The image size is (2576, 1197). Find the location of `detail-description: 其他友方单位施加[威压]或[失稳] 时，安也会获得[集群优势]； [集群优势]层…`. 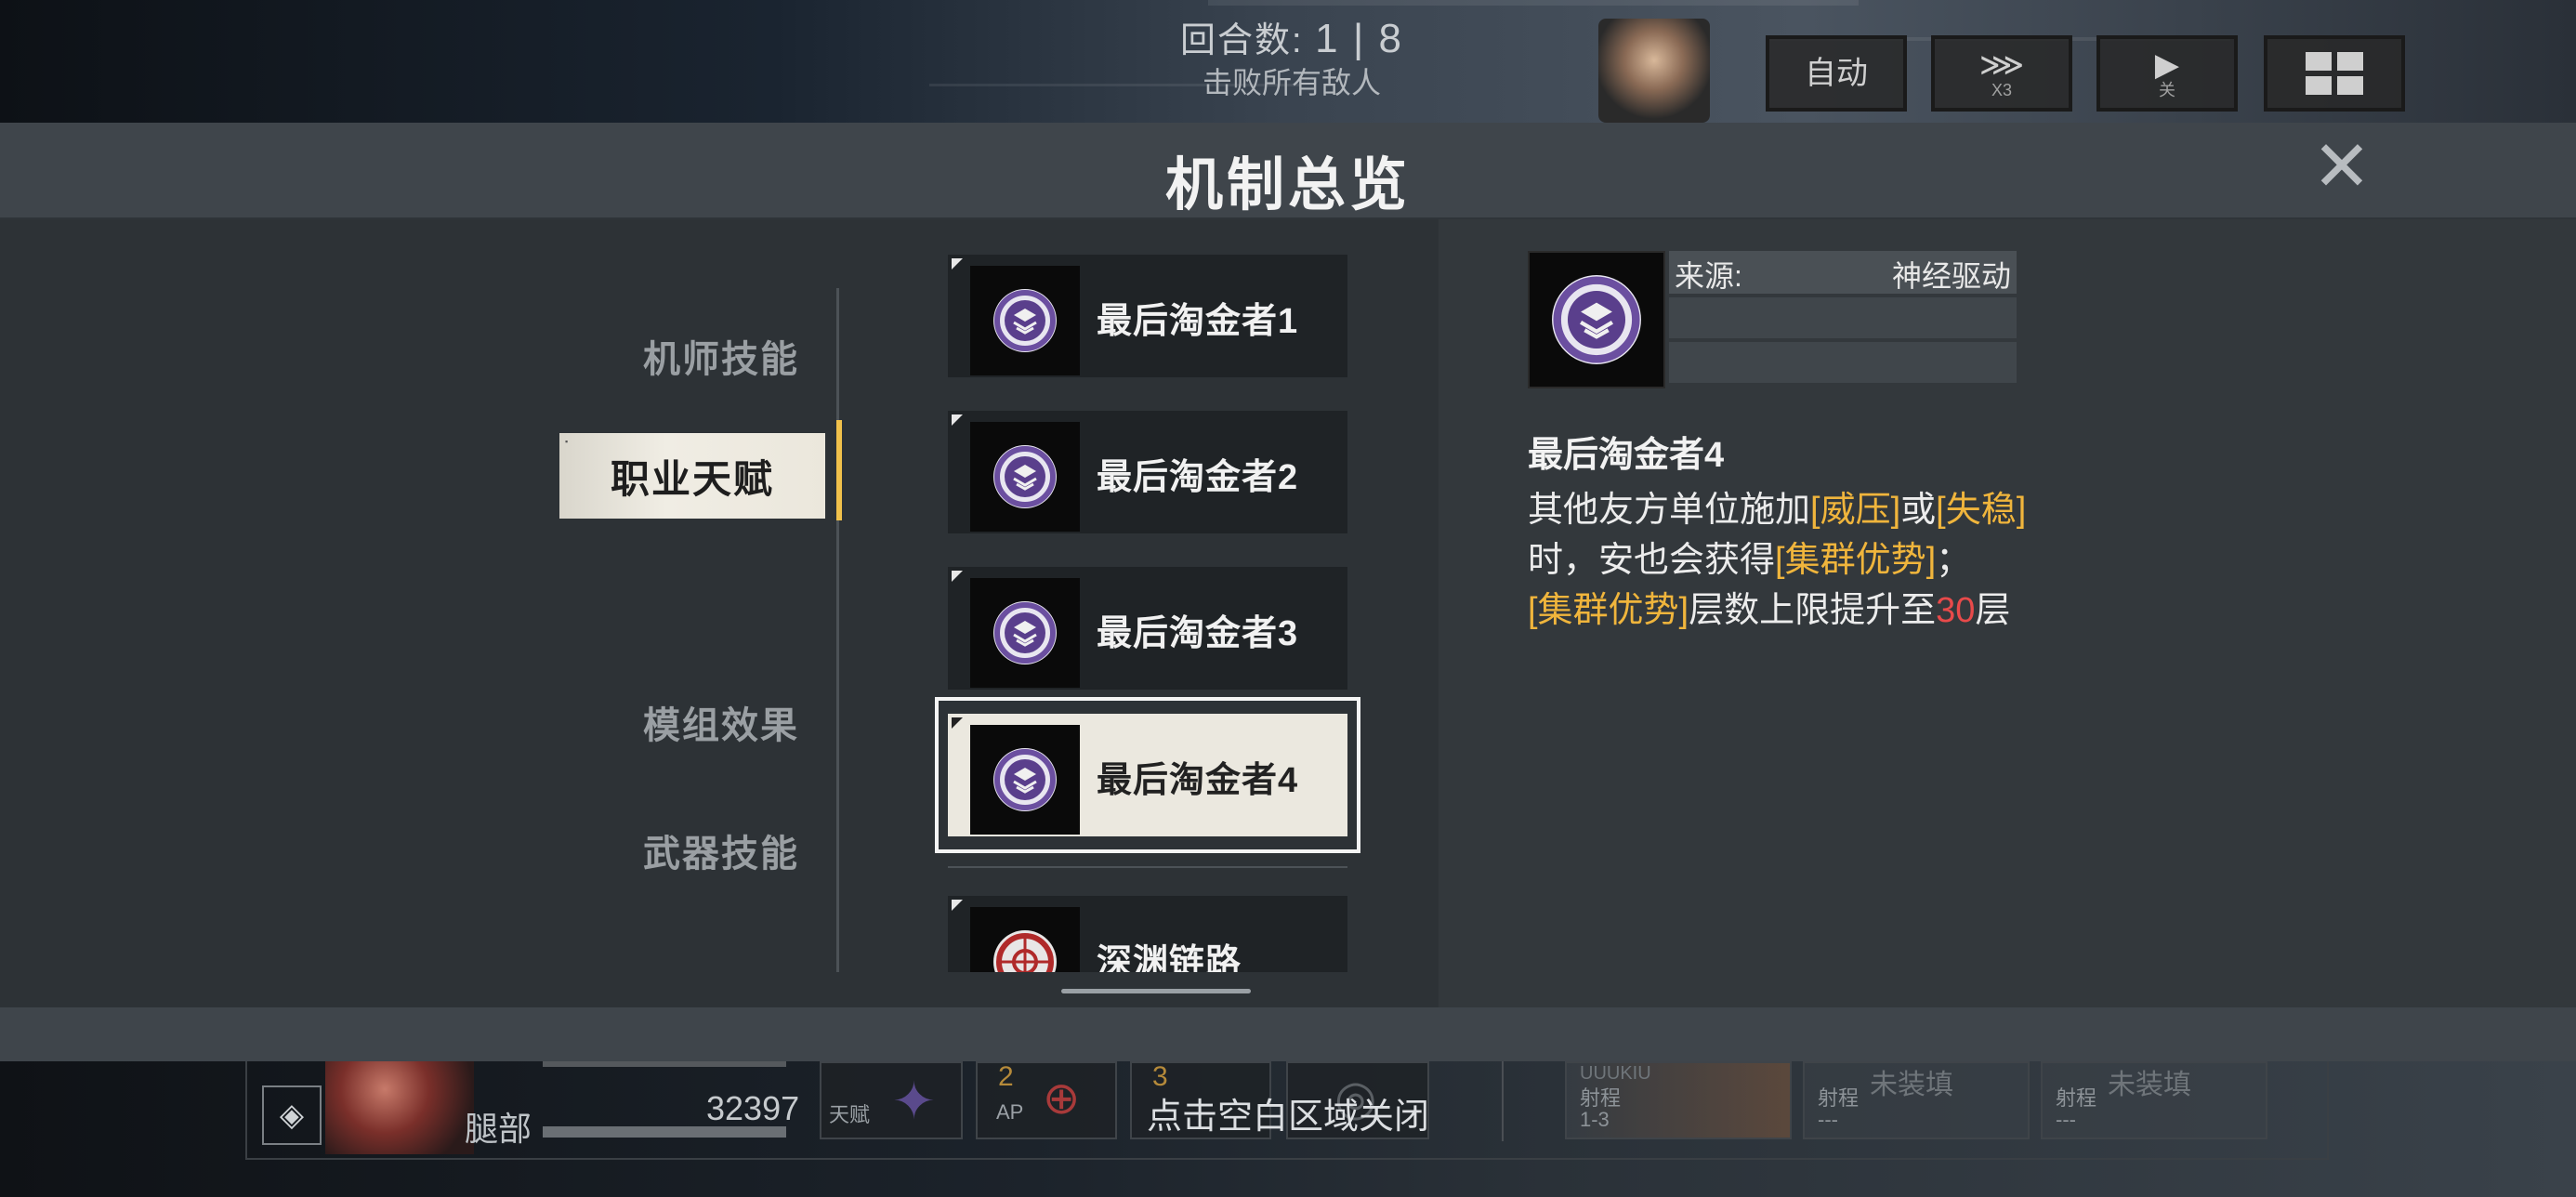

detail-description: 其他友方单位施加[威压]或[失稳] 时，安也会获得[集群优势]； [集群优势]层… is located at coordinates (1862, 560).